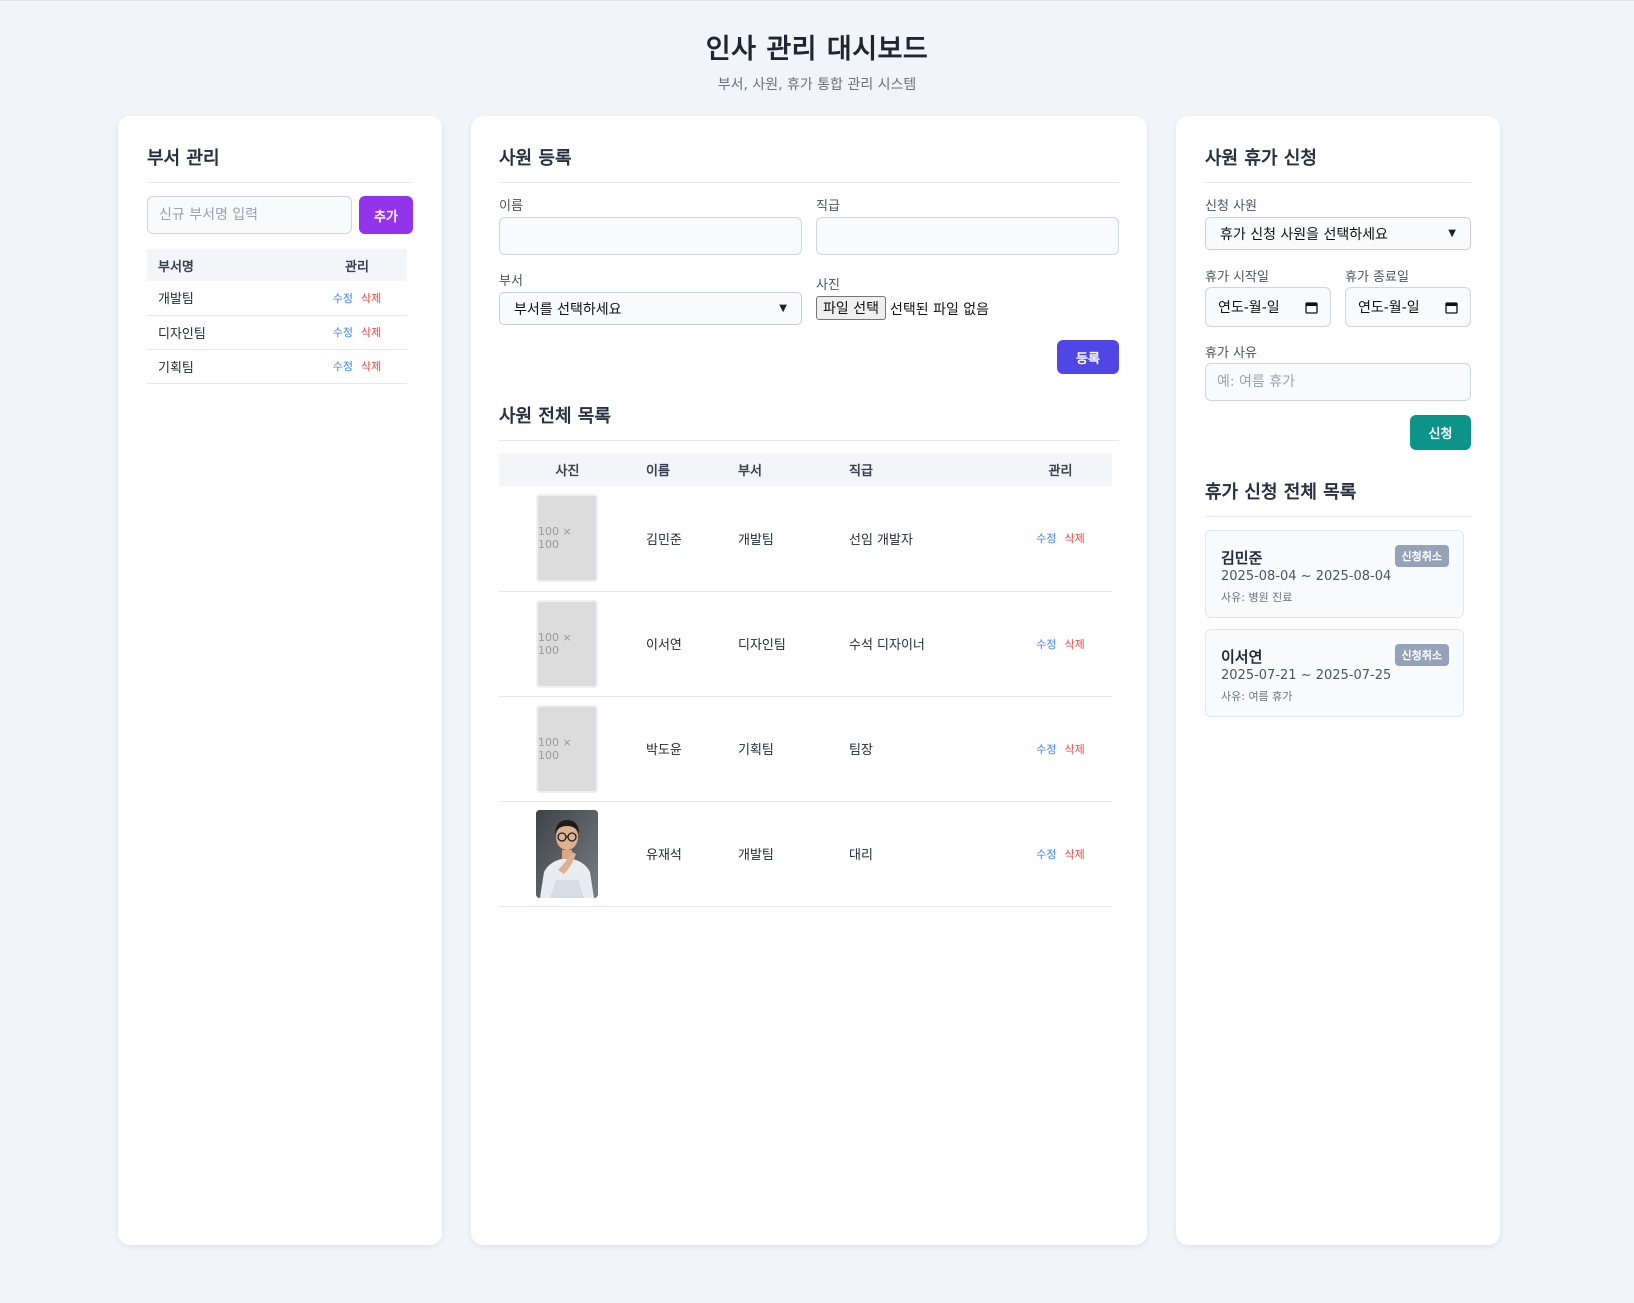 This screenshot has width=1634, height=1303. Describe the element at coordinates (1304, 234) in the screenshot. I see `applicant-select-value: 휴가 신청 사원을 선택하세요` at that location.